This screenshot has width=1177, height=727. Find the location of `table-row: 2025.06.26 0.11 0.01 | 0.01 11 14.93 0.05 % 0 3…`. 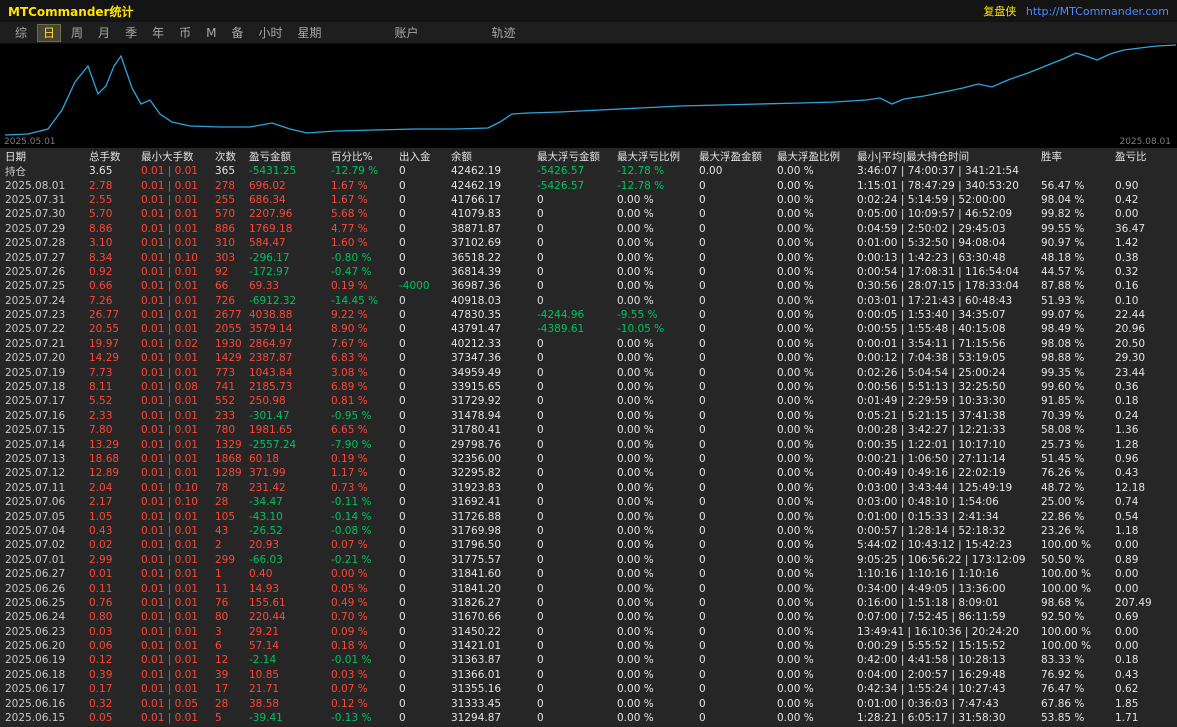

table-row: 2025.06.26 0.11 0.01 | 0.01 11 14.93 0.05 % 0 3… is located at coordinates (588, 588).